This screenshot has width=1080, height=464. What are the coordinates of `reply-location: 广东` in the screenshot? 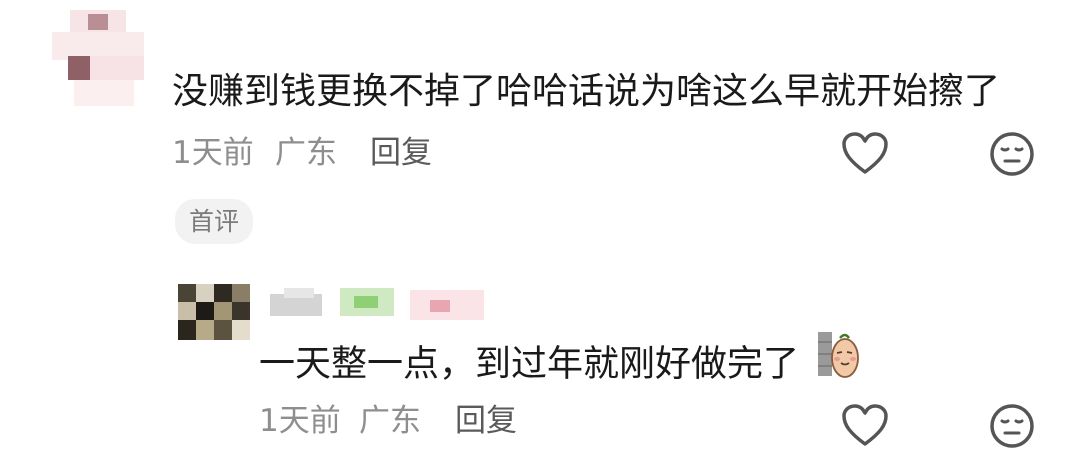 It's located at (390, 421).